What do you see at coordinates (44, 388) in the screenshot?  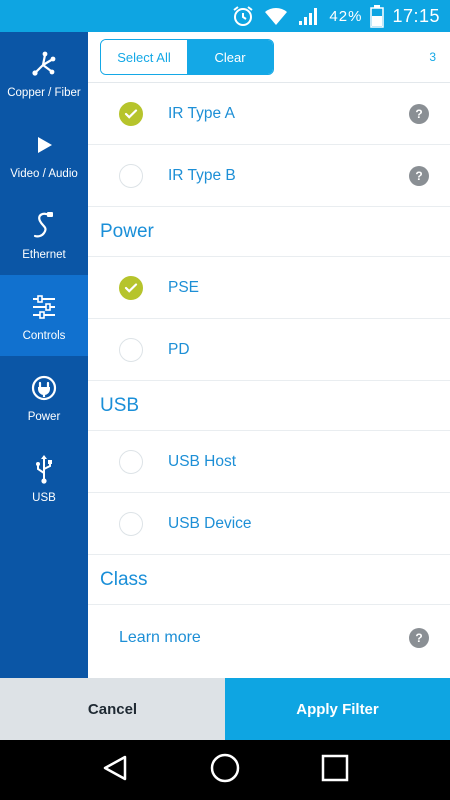 I see `plug-icon` at bounding box center [44, 388].